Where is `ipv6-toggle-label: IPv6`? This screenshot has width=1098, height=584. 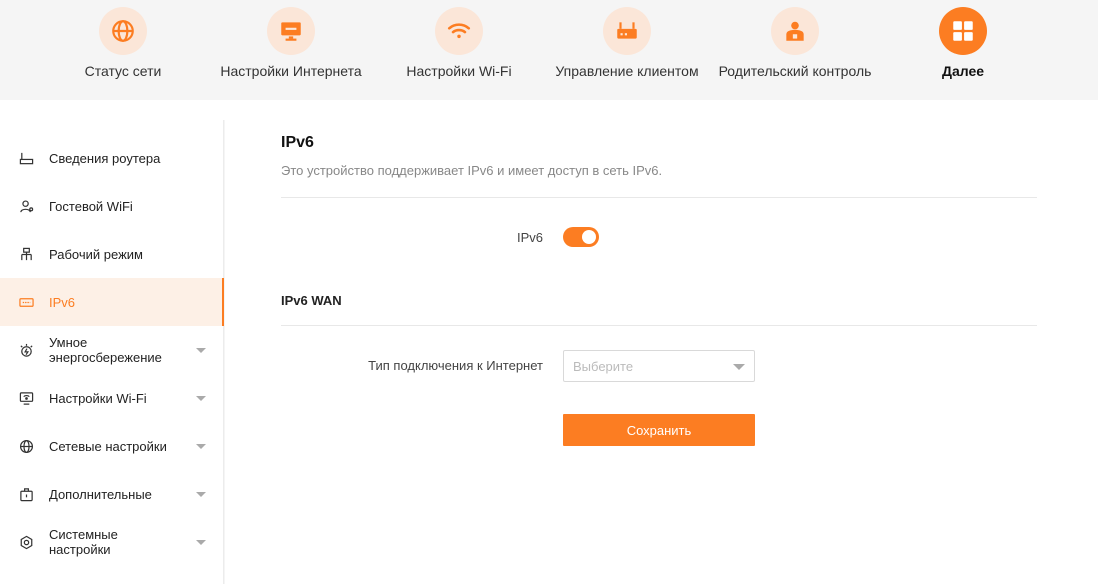
ipv6-toggle-label: IPv6 is located at coordinates (529, 237).